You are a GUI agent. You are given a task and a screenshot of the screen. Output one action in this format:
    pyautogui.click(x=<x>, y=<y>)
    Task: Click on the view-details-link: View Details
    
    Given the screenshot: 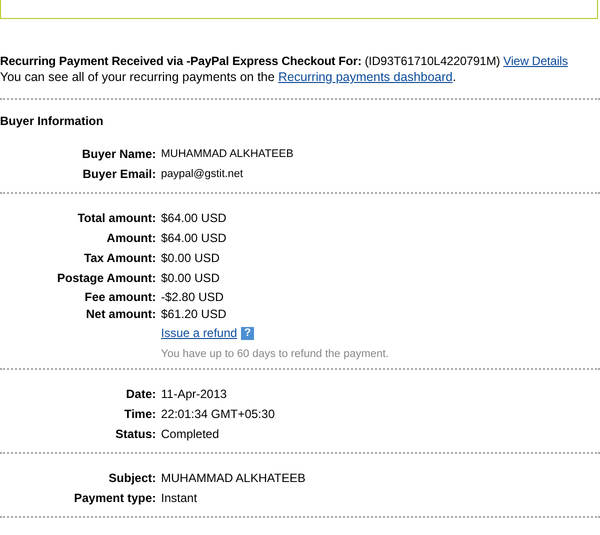 What is the action you would take?
    pyautogui.click(x=535, y=61)
    